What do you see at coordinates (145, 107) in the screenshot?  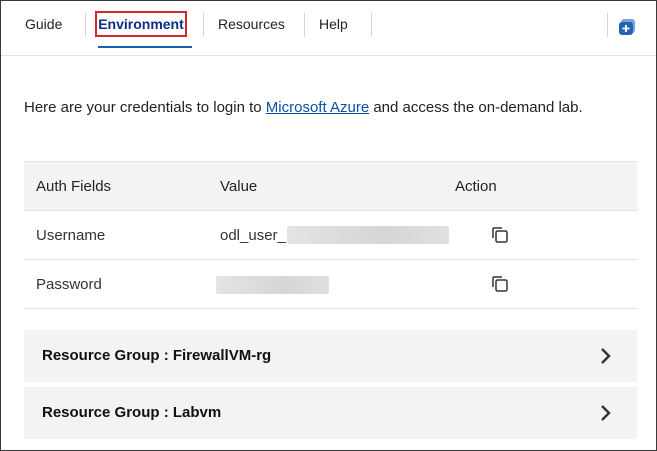 I see `intro-text: Here are your credentials to login to` at bounding box center [145, 107].